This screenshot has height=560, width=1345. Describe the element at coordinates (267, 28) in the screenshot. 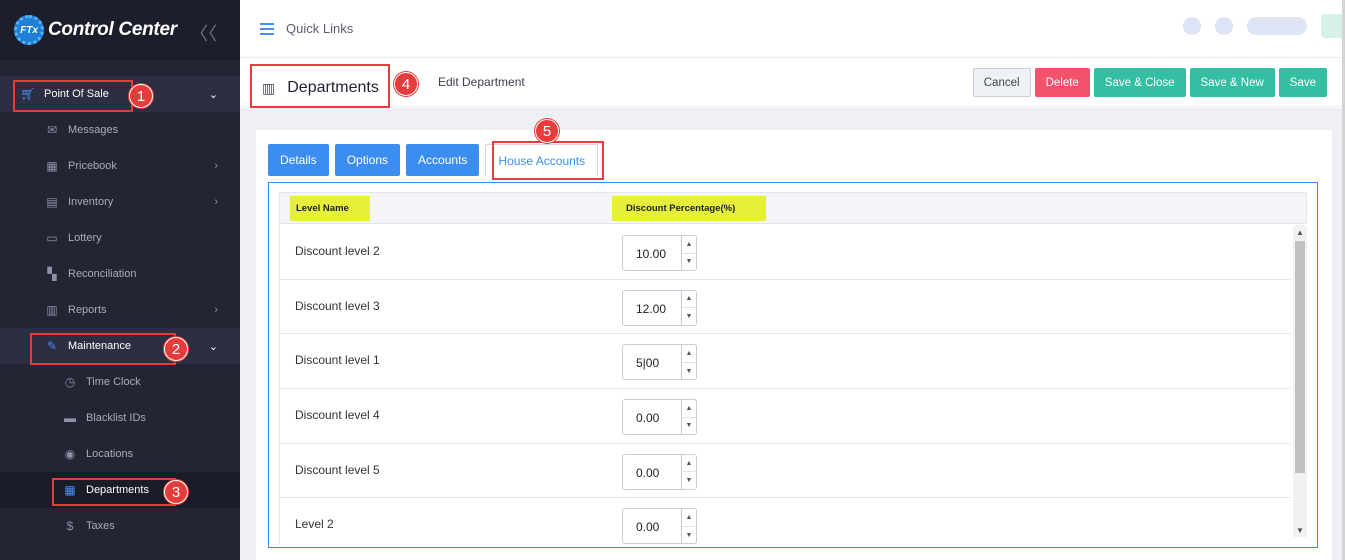

I see `menu-icon` at that location.